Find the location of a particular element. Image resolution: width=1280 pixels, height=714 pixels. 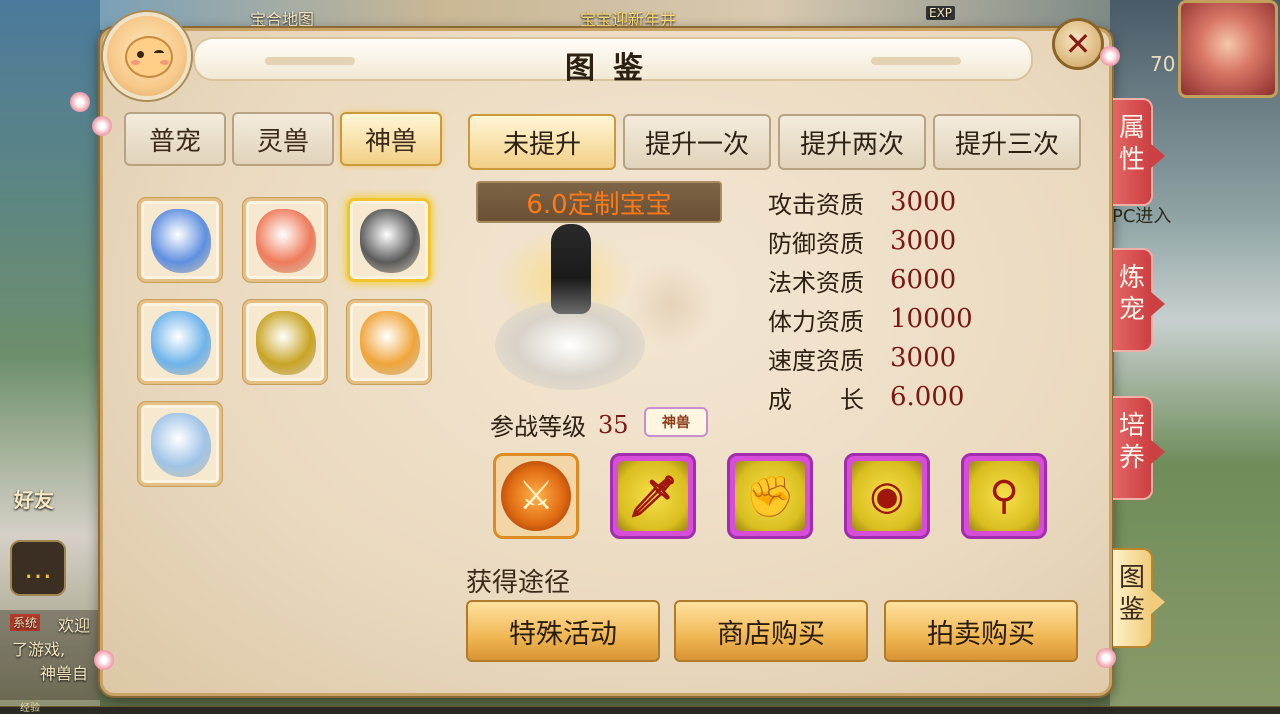

special-event-button: 特殊活动 is located at coordinates (563, 631).